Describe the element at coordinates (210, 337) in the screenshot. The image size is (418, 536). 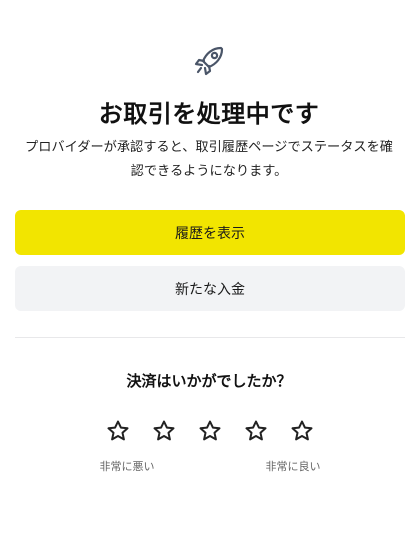
I see `section-divider` at that location.